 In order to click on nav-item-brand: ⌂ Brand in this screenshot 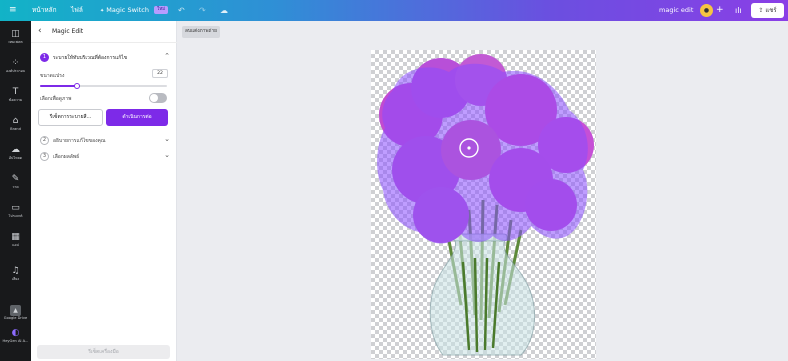, I will do `click(15, 124)`.